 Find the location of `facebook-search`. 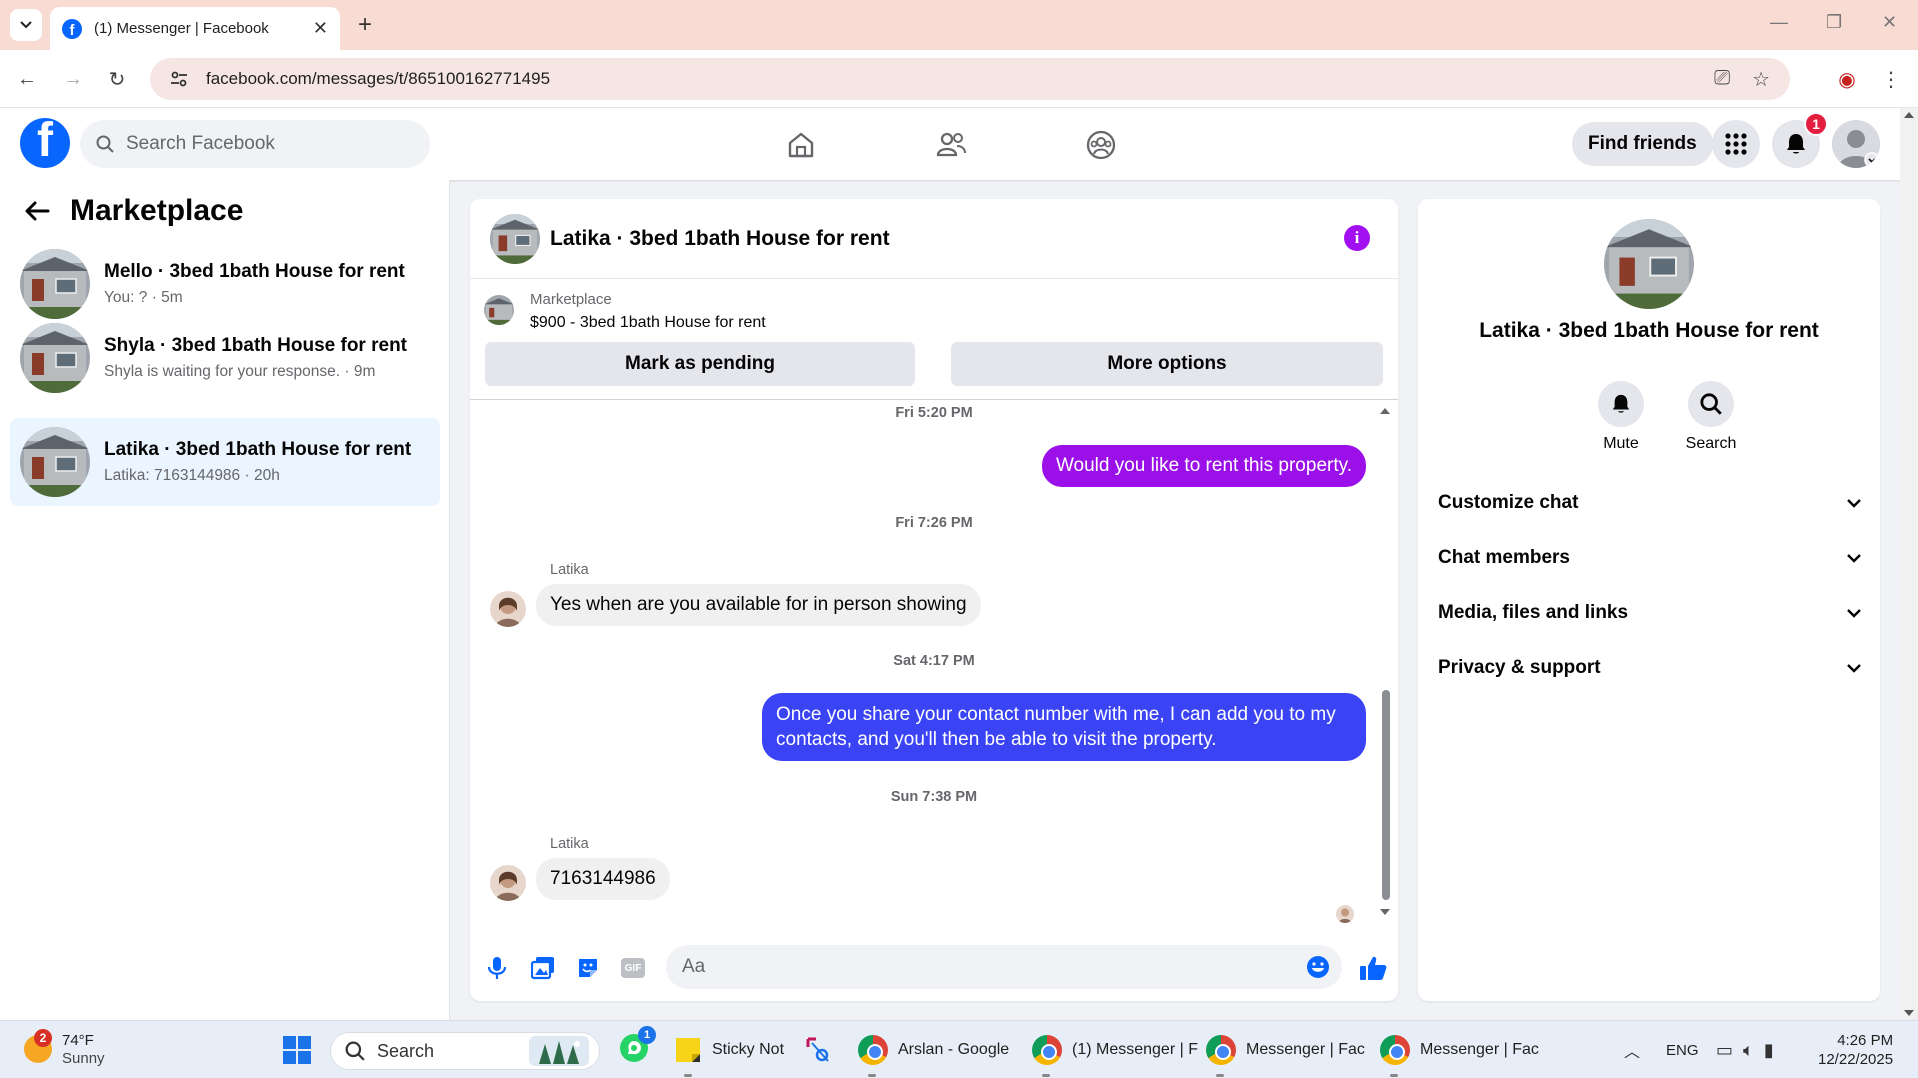

facebook-search is located at coordinates (255, 144).